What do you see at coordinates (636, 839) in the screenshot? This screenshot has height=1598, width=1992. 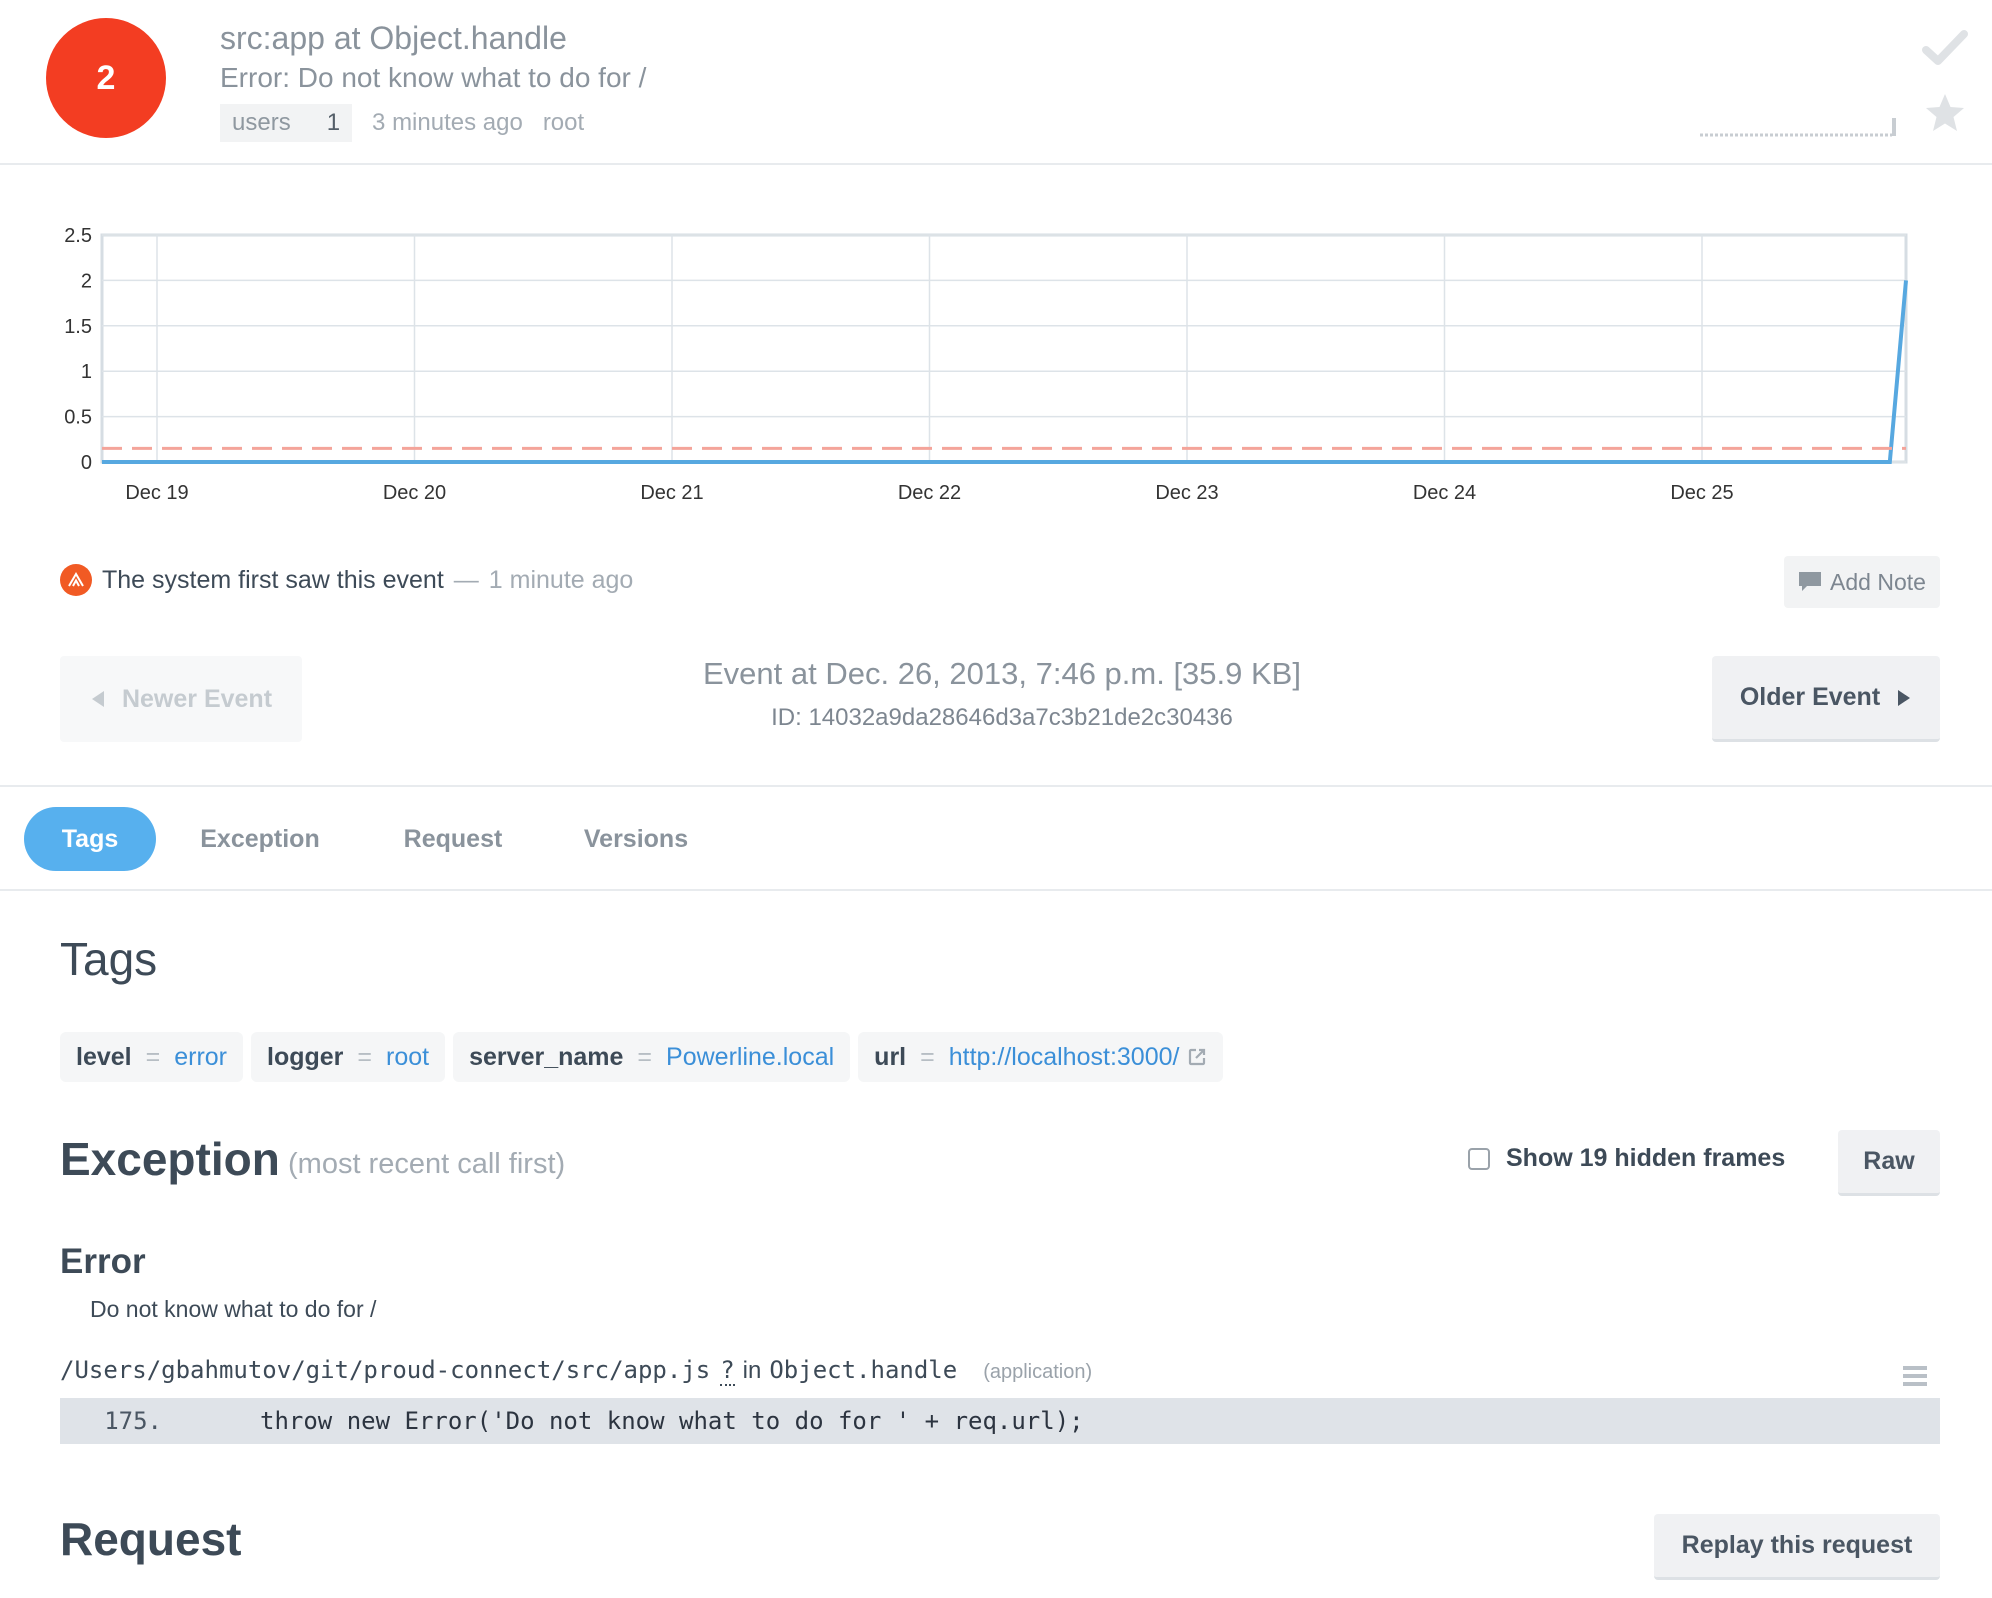 I see `tab-versions: Versions` at bounding box center [636, 839].